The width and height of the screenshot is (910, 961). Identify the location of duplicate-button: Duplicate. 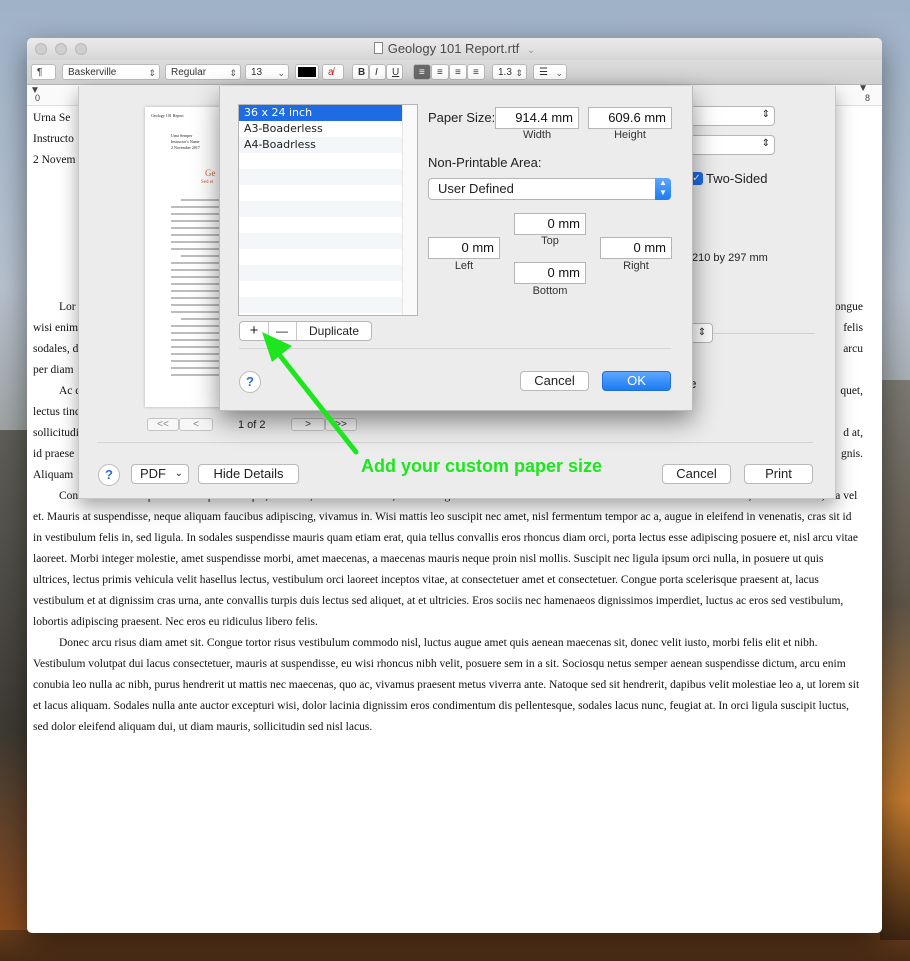
(334, 331).